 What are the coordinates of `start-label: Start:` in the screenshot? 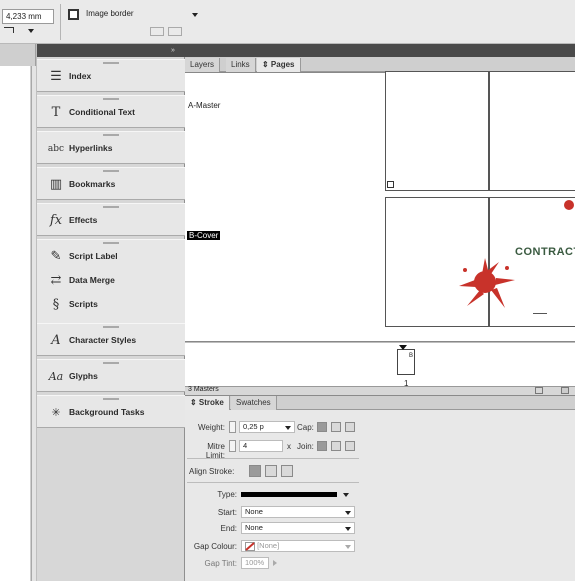 It's located at (227, 512).